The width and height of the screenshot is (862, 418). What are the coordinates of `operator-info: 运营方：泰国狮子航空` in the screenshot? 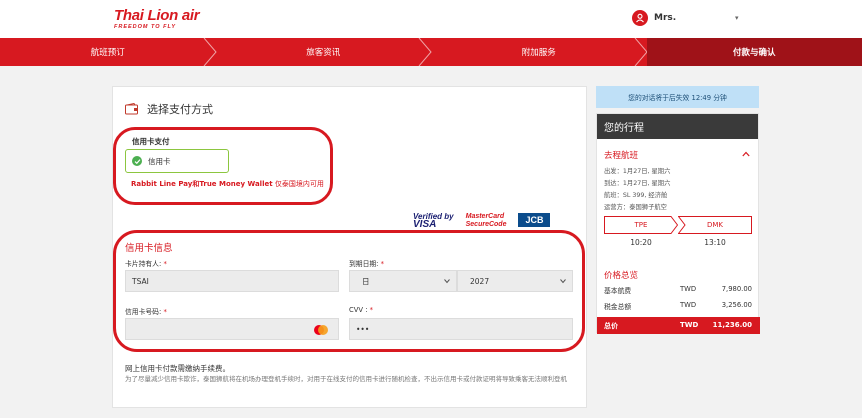 It's located at (635, 207).